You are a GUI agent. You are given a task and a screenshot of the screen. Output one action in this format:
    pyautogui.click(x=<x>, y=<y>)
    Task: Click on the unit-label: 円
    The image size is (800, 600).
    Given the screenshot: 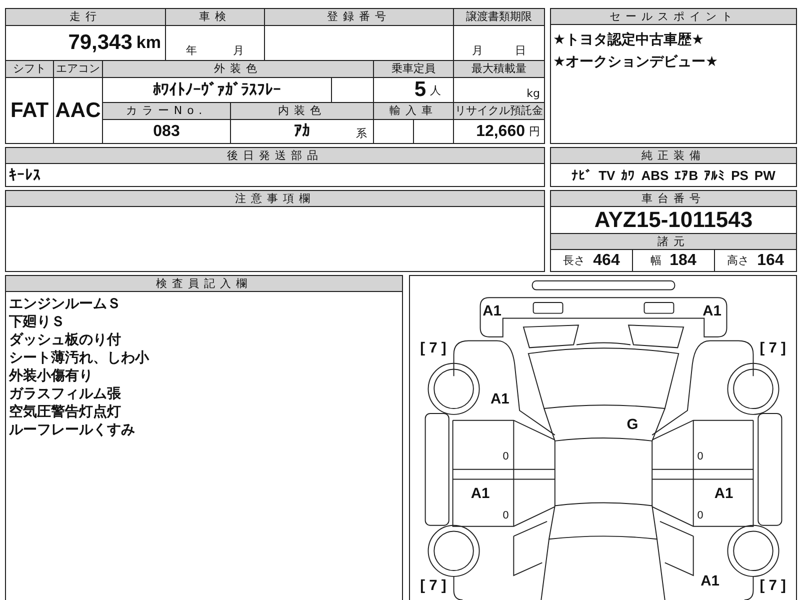 What is the action you would take?
    pyautogui.click(x=534, y=131)
    